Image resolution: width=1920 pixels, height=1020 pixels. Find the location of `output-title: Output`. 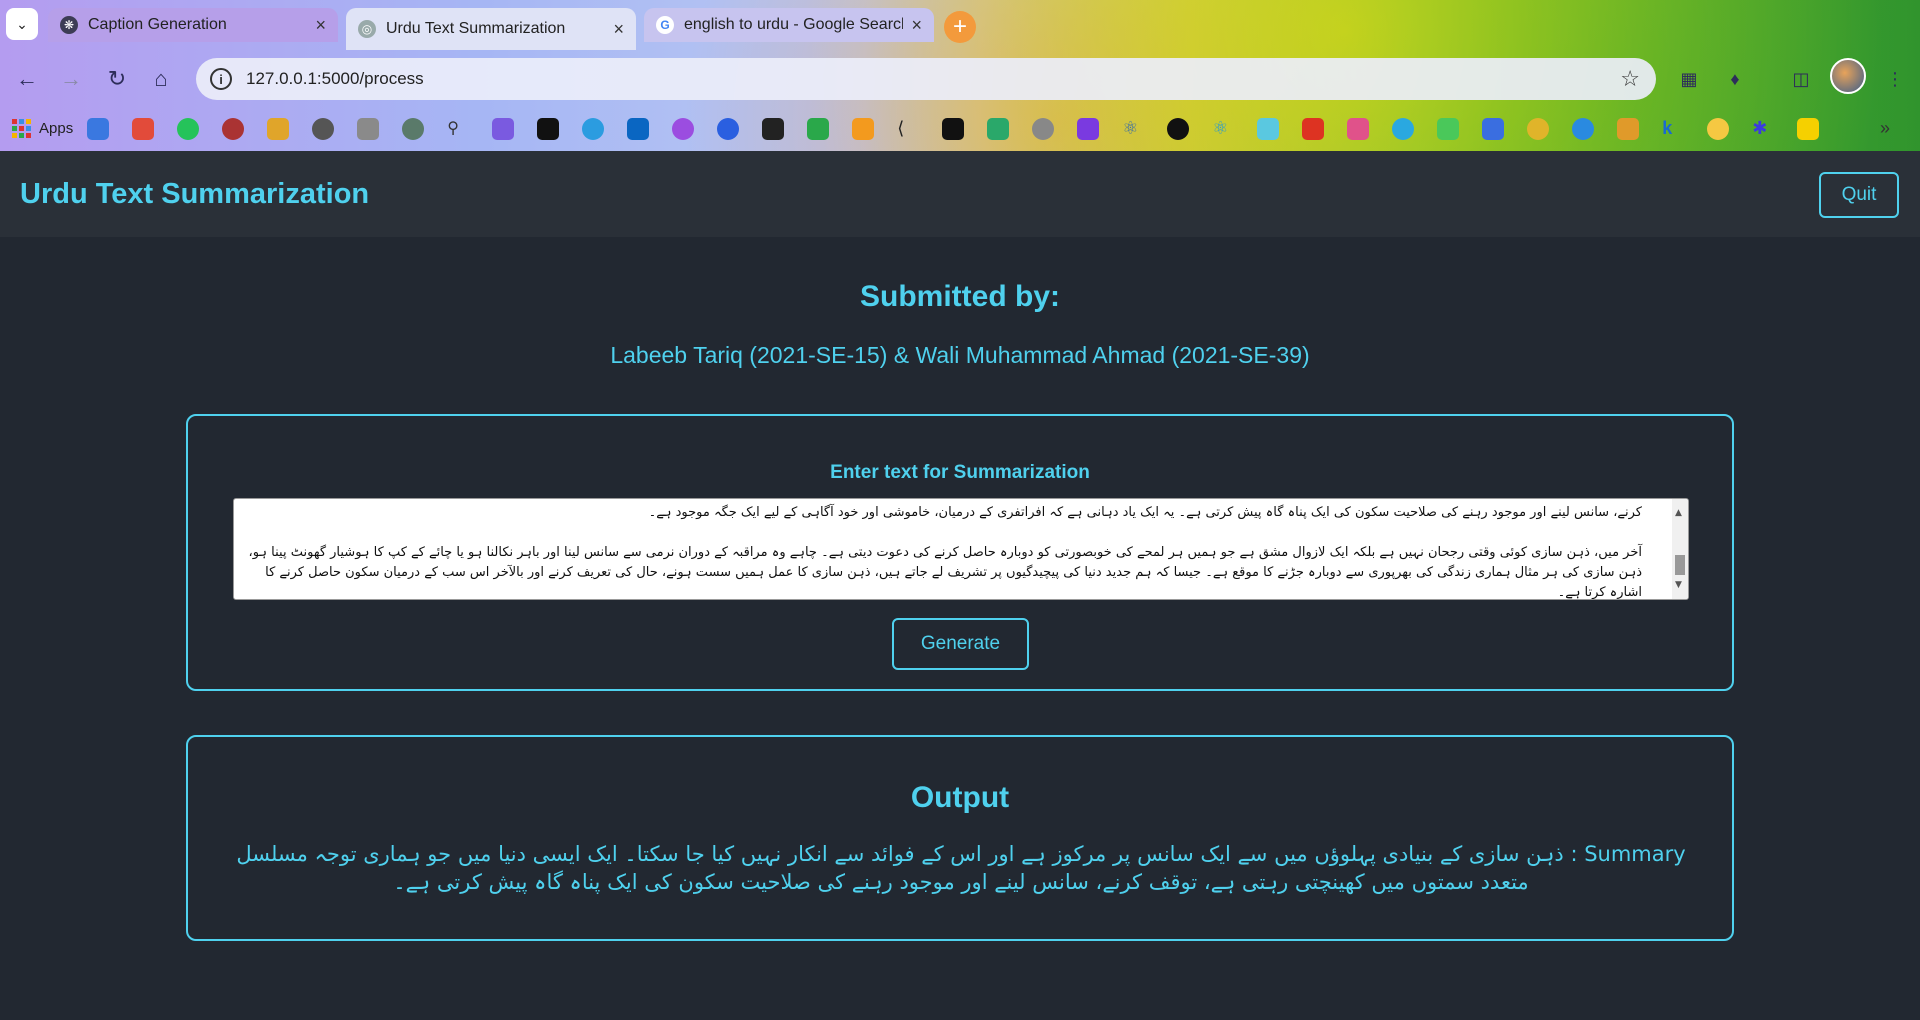

output-title: Output is located at coordinates (960, 797).